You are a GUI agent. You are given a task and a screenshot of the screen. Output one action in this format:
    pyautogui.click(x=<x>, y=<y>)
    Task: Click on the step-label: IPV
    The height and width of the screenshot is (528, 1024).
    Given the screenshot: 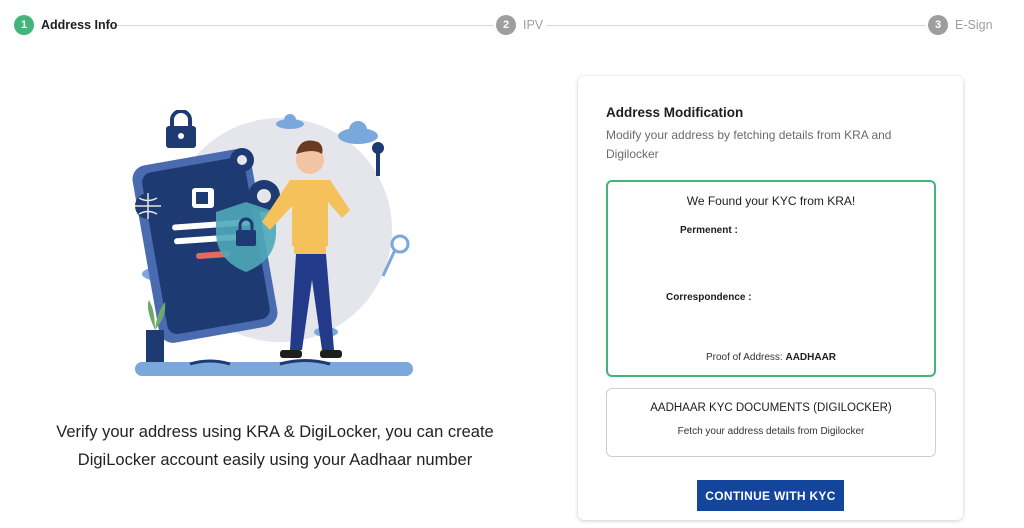 What is the action you would take?
    pyautogui.click(x=533, y=25)
    